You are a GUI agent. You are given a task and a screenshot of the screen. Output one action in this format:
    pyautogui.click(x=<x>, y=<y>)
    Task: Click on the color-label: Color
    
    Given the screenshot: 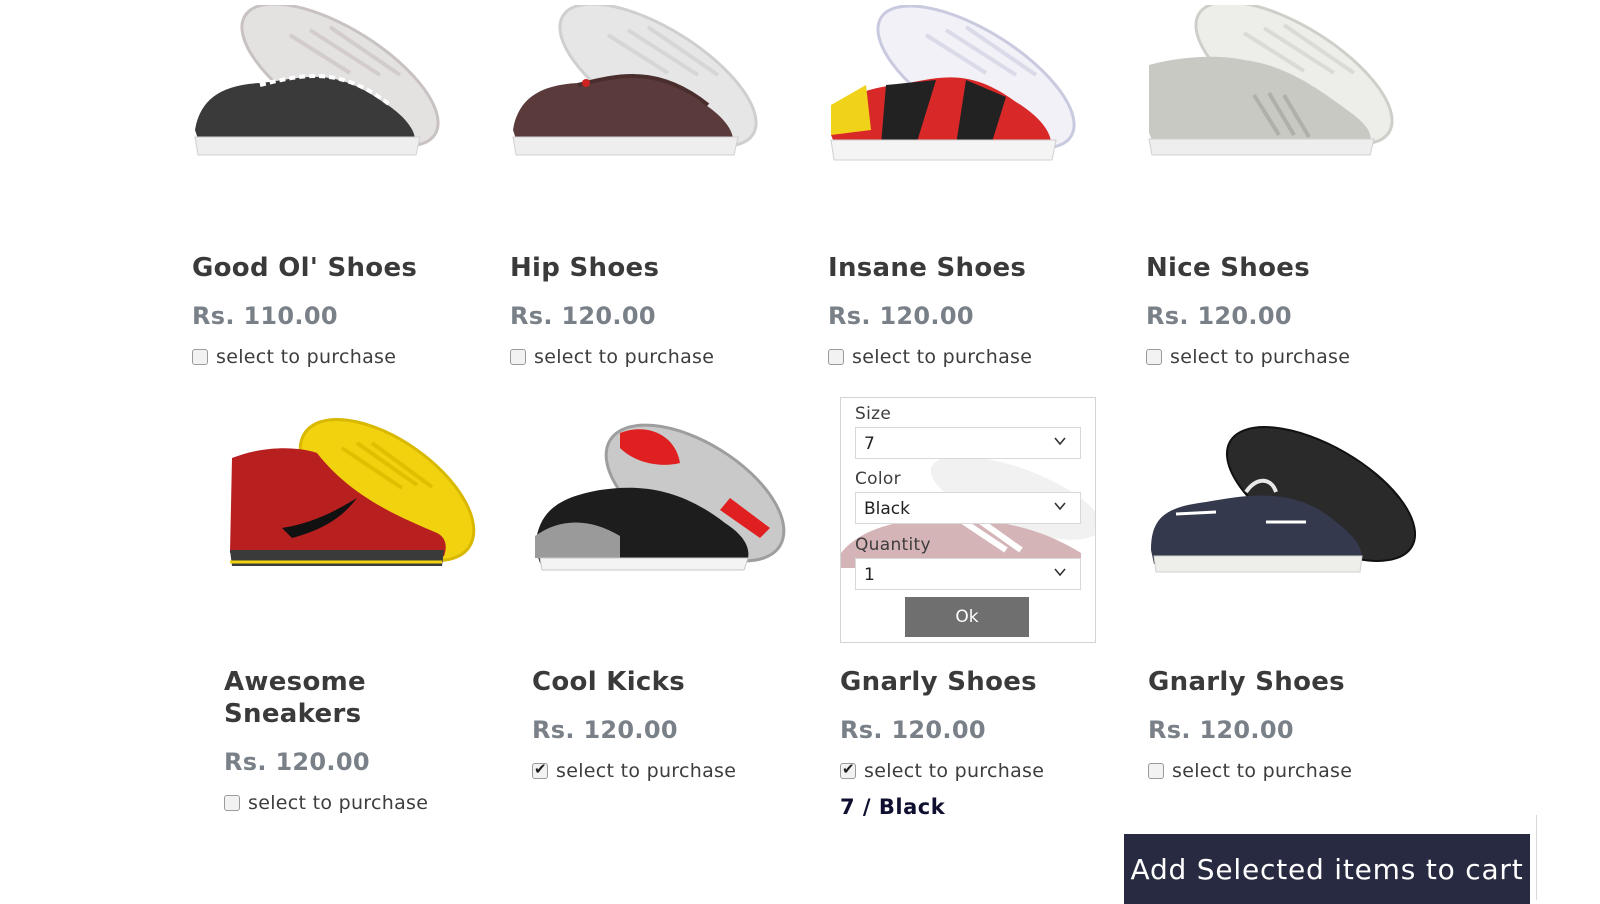 What is the action you would take?
    pyautogui.click(x=878, y=479)
    